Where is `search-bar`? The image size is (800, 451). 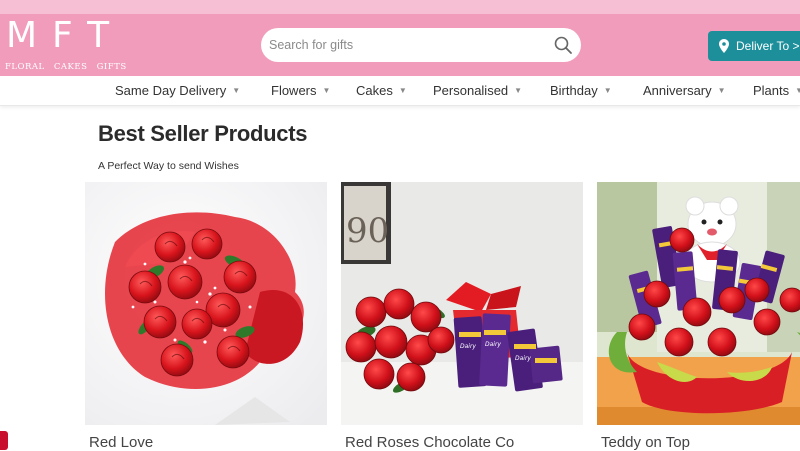 search-bar is located at coordinates (421, 45).